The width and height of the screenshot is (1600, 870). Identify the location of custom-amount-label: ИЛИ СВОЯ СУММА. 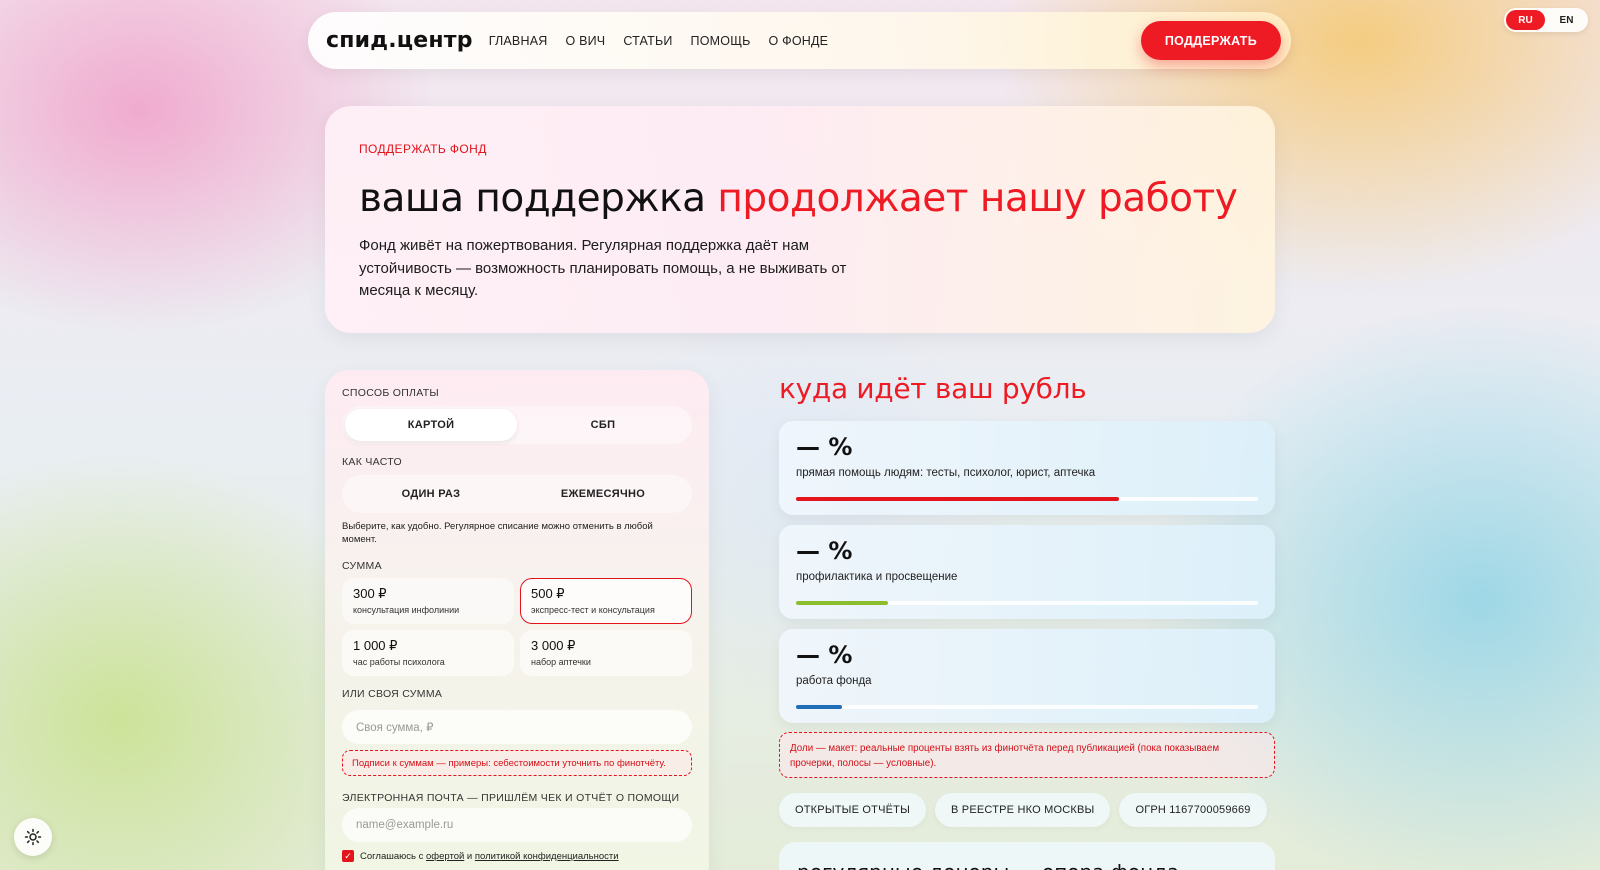
(392, 694).